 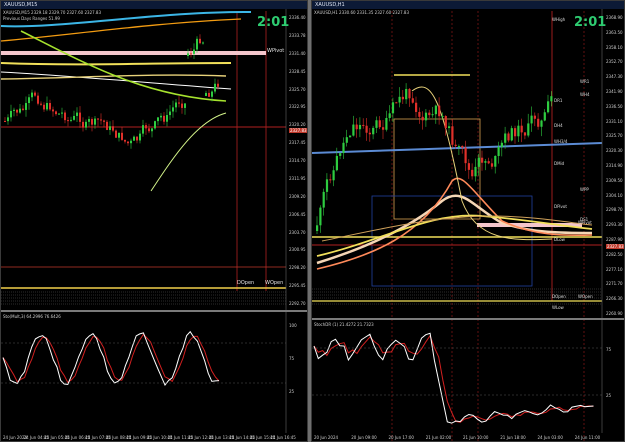 I want to click on level-label-wpivot: WPivot, so click(x=276, y=51).